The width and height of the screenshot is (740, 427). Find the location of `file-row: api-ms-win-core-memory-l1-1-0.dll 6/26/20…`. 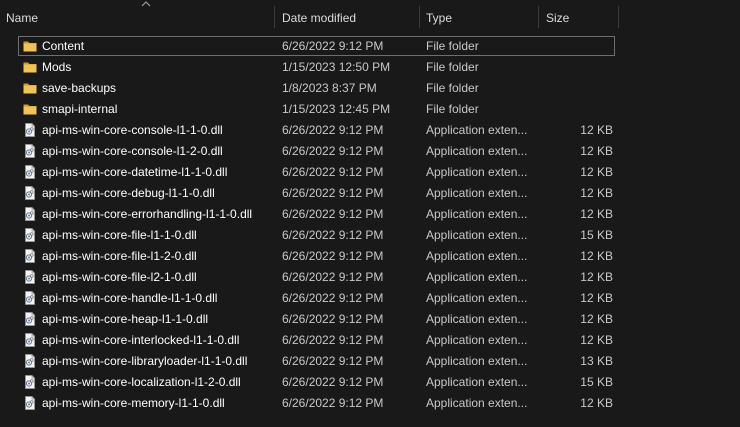

file-row: api-ms-win-core-memory-l1-1-0.dll 6/26/20… is located at coordinates (370, 403).